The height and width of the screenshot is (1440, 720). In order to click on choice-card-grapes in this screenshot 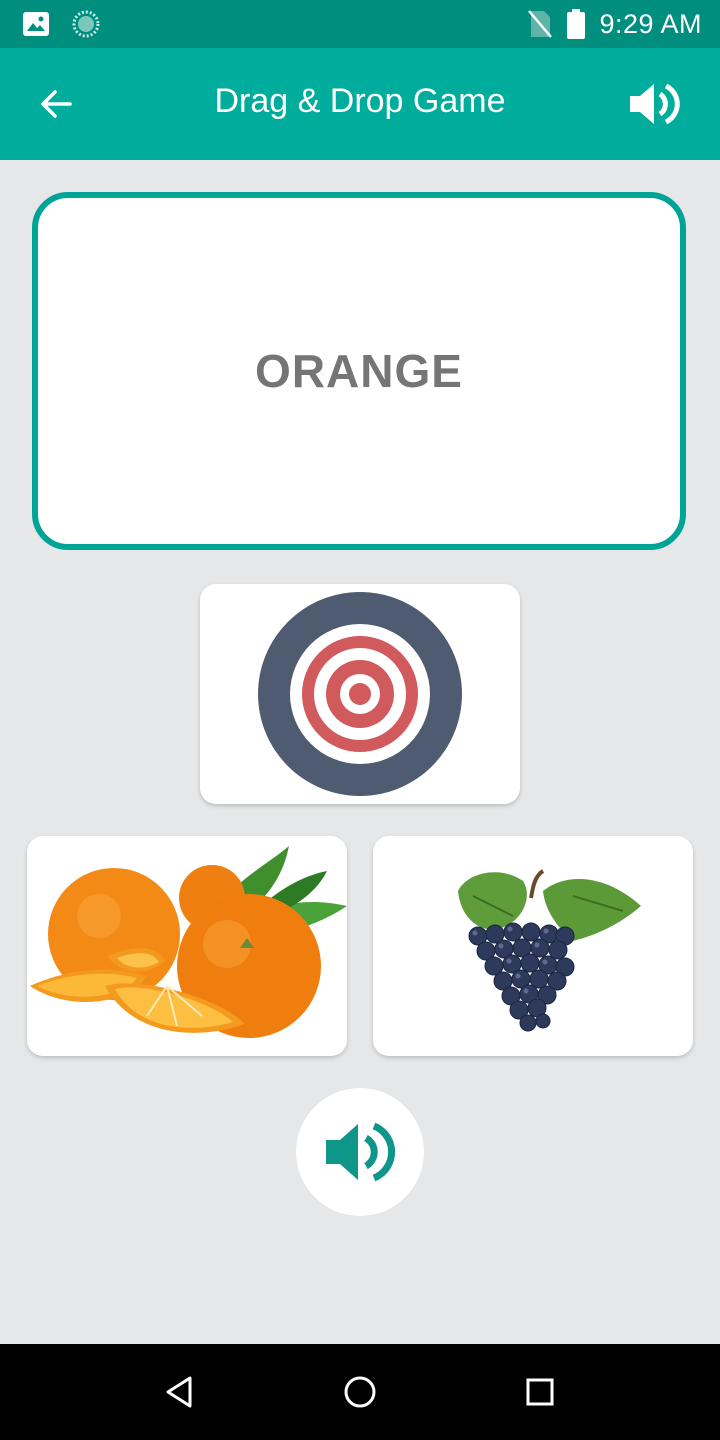, I will do `click(533, 946)`.